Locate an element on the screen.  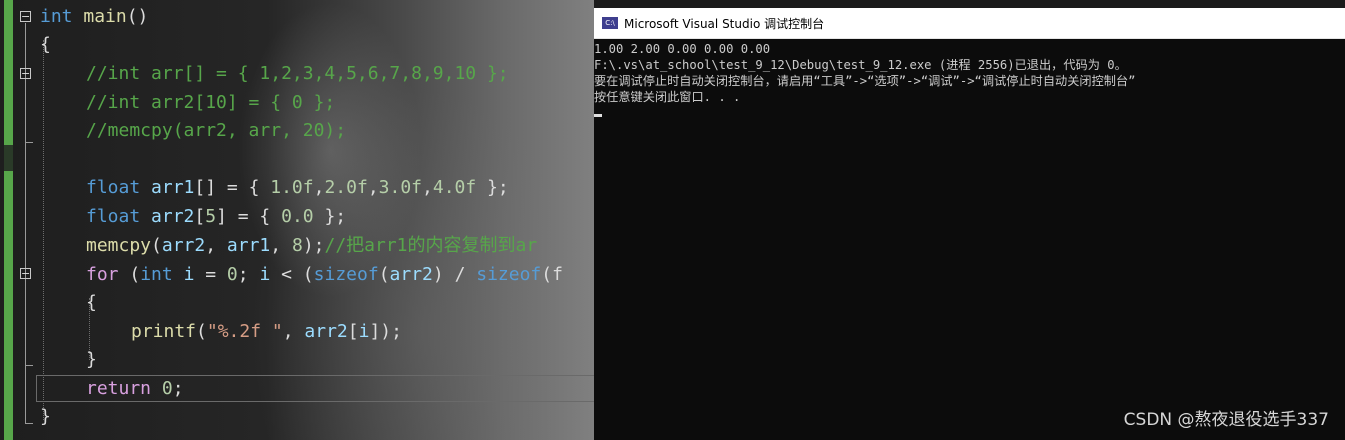
watermark: CSDN @熬夜退役选手337 is located at coordinates (1226, 420).